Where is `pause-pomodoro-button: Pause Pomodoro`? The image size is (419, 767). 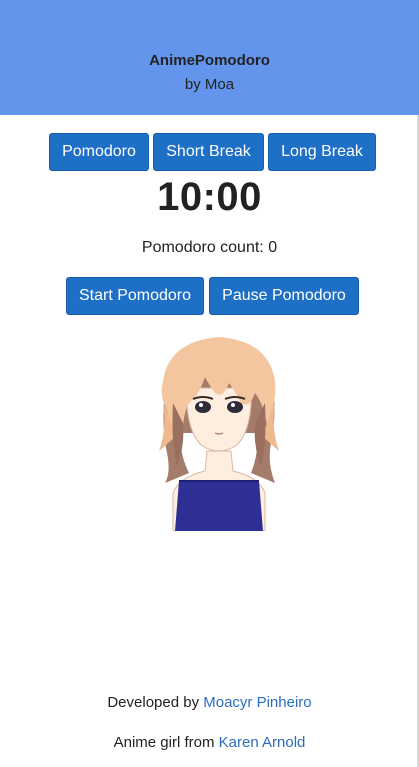 pause-pomodoro-button: Pause Pomodoro is located at coordinates (284, 296).